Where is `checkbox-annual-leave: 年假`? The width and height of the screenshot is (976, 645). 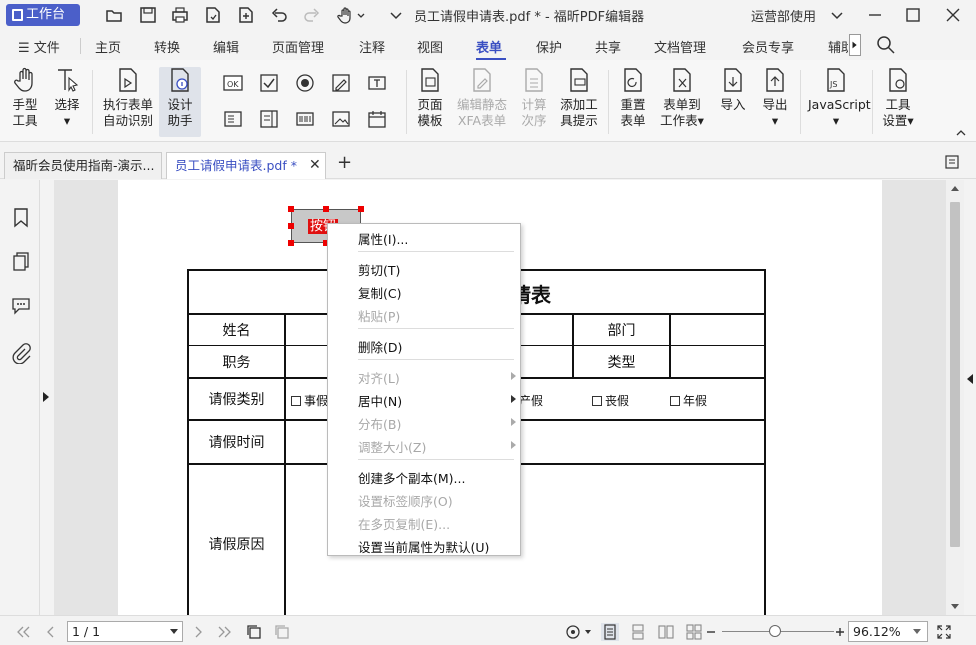 checkbox-annual-leave: 年假 is located at coordinates (688, 400).